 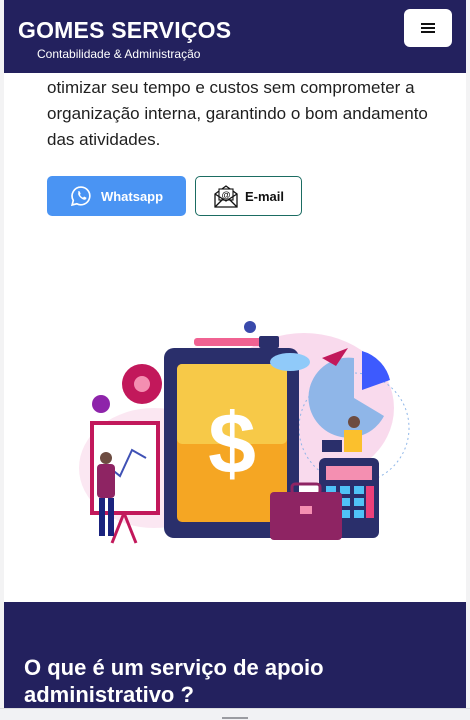 I want to click on email-button-label: E-mail, so click(x=264, y=196).